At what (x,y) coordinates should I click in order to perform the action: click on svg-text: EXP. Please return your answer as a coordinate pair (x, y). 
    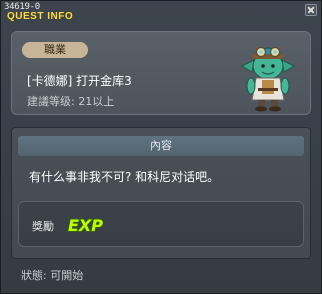
    Looking at the image, I should click on (85, 225).